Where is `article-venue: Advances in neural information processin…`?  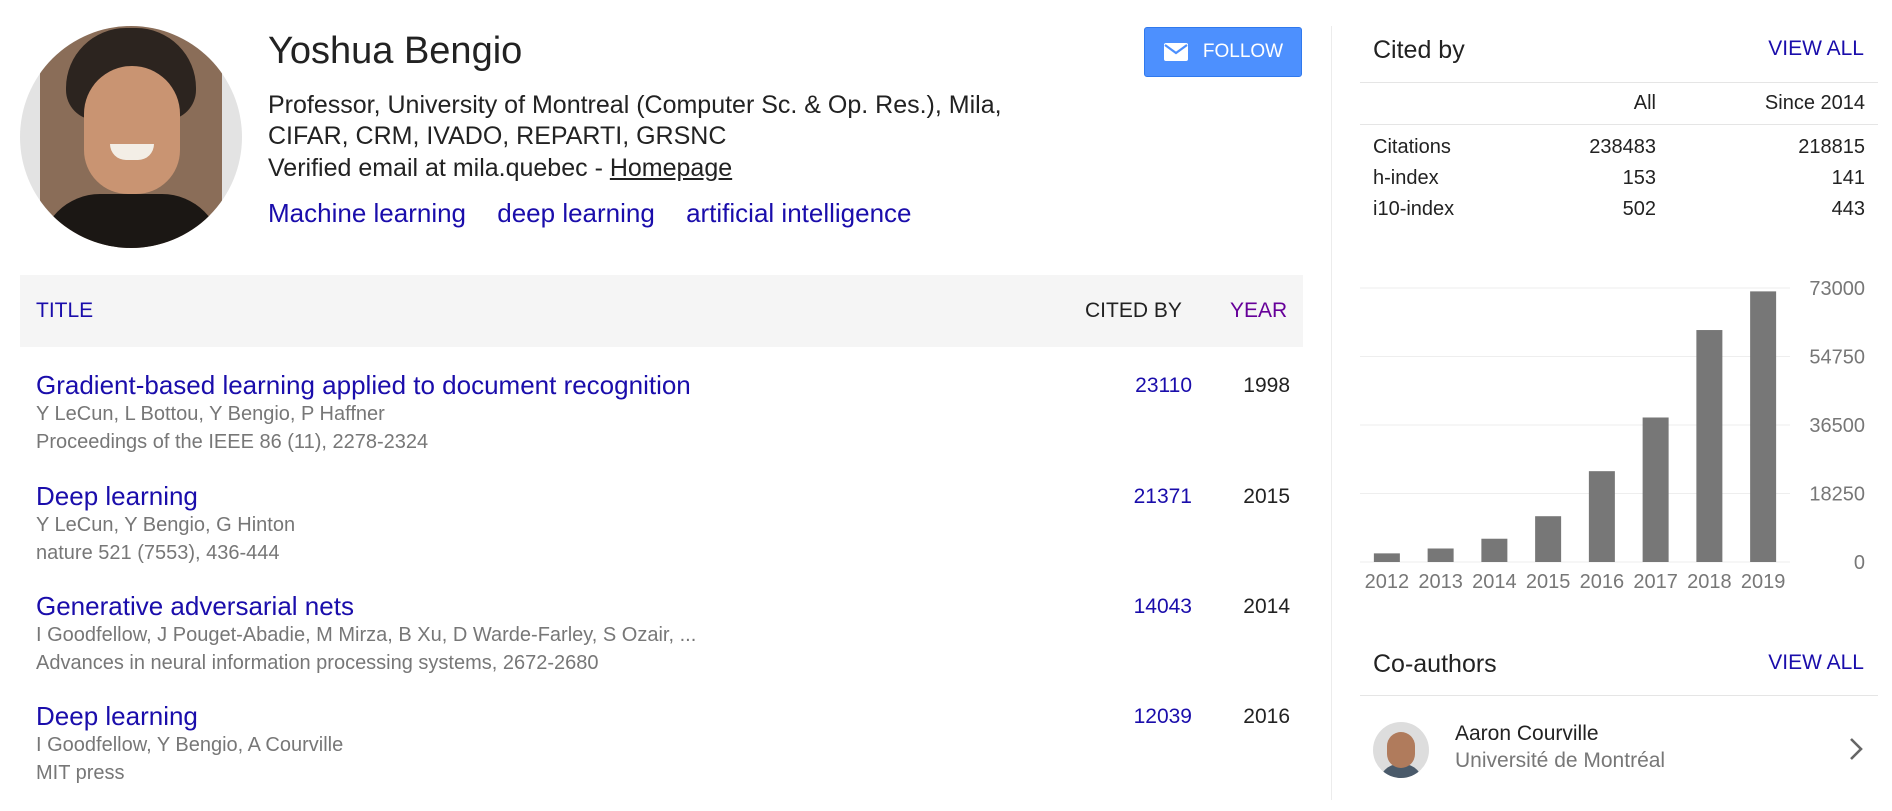 article-venue: Advances in neural information processin… is located at coordinates (317, 663).